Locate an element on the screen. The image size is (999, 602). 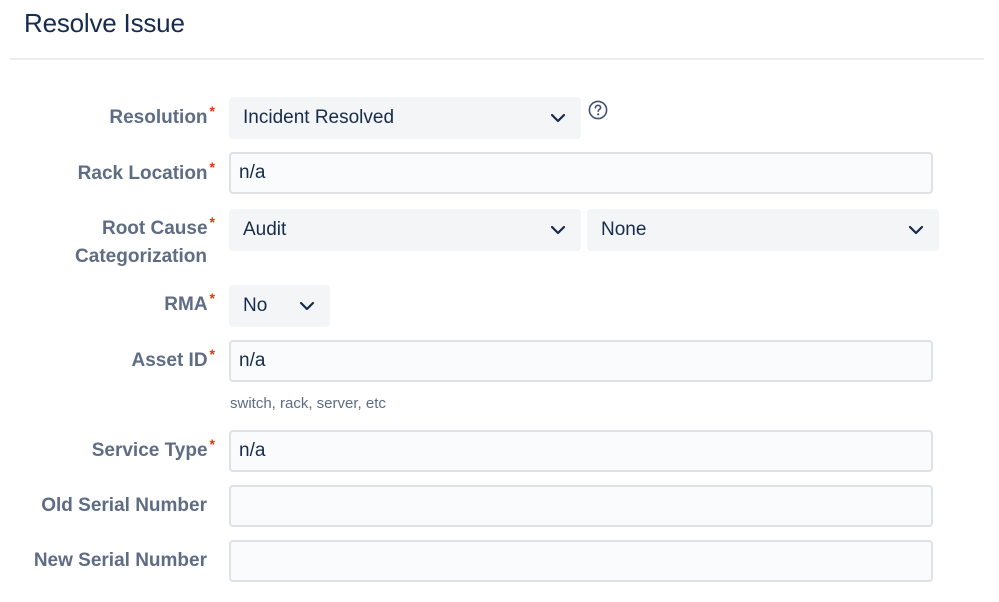
rack-location-input: n/a is located at coordinates (581, 173).